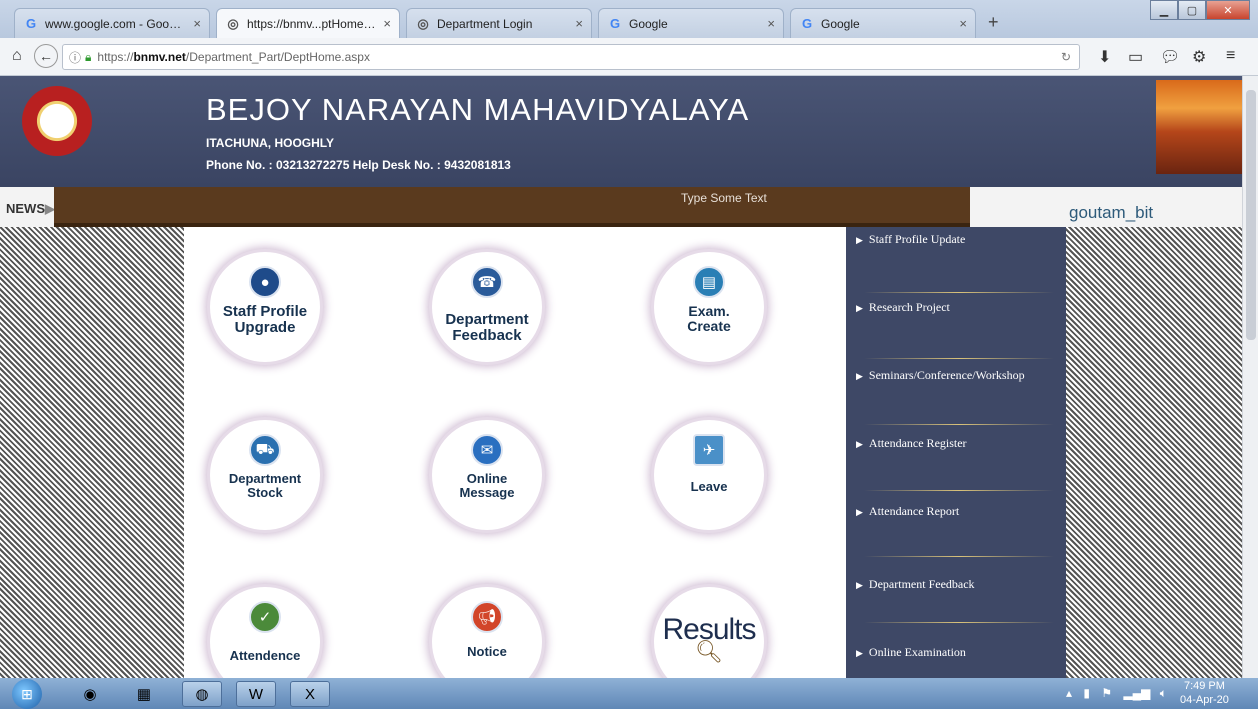 This screenshot has width=1258, height=709. Describe the element at coordinates (1199, 127) in the screenshot. I see `header-photo` at that location.